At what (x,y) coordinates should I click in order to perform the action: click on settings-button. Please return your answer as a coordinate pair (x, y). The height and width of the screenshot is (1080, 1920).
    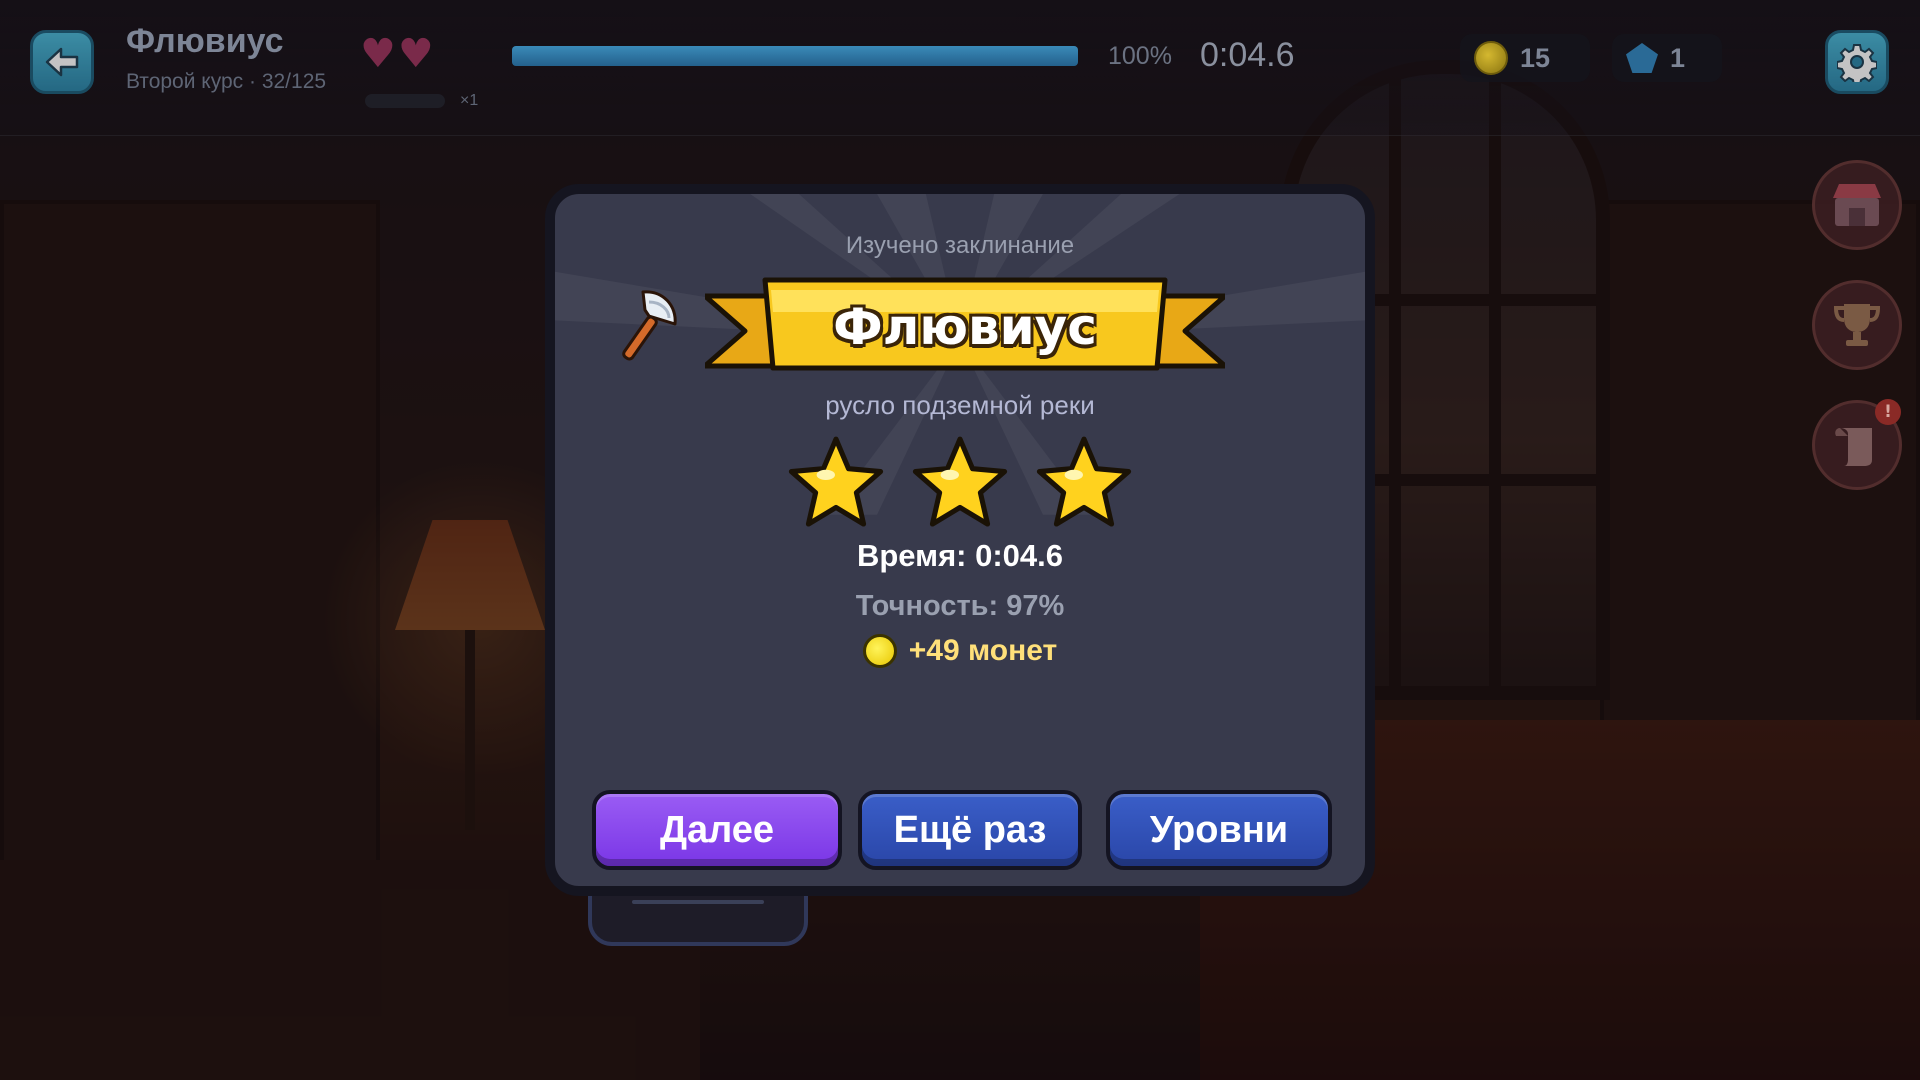
    Looking at the image, I should click on (1857, 62).